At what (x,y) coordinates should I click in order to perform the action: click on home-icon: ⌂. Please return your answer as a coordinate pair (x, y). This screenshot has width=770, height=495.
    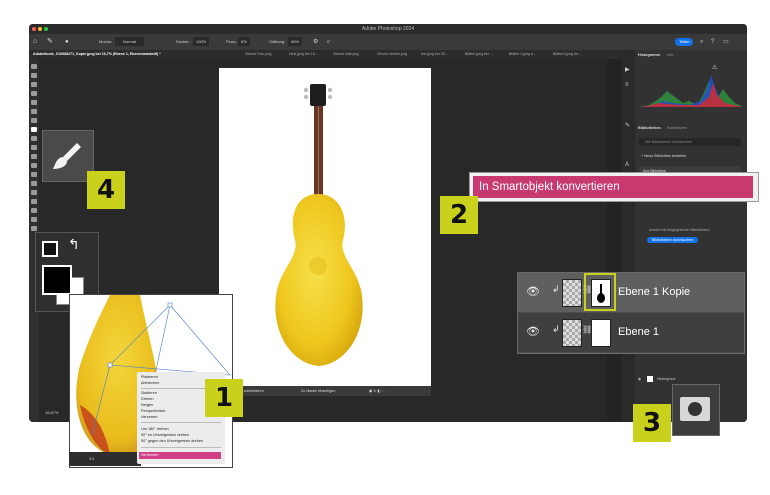
    Looking at the image, I should click on (35, 42).